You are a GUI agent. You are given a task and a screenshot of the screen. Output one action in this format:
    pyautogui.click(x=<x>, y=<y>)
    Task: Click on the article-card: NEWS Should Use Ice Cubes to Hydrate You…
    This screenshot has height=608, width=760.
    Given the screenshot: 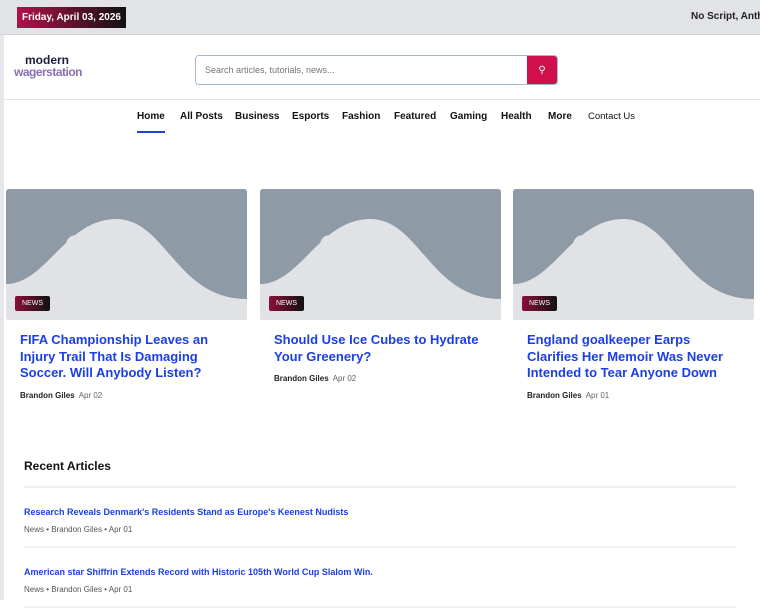 What is the action you would take?
    pyautogui.click(x=380, y=286)
    